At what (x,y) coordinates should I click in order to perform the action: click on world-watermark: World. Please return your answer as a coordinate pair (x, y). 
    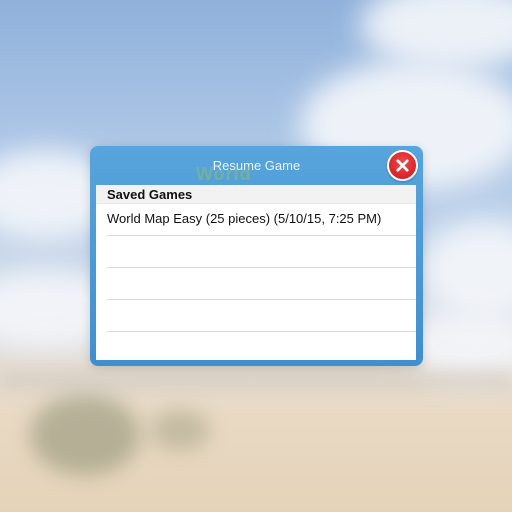
    Looking at the image, I should click on (224, 174).